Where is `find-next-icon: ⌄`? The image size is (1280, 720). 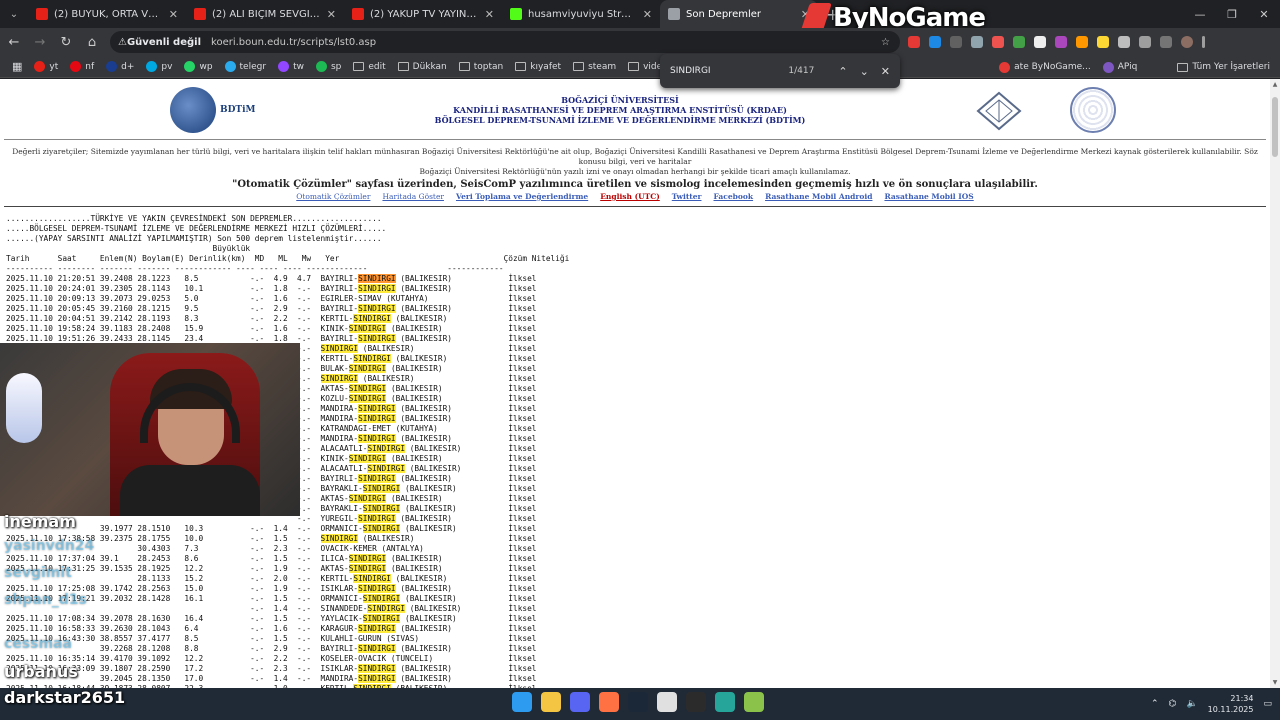 find-next-icon: ⌄ is located at coordinates (864, 71).